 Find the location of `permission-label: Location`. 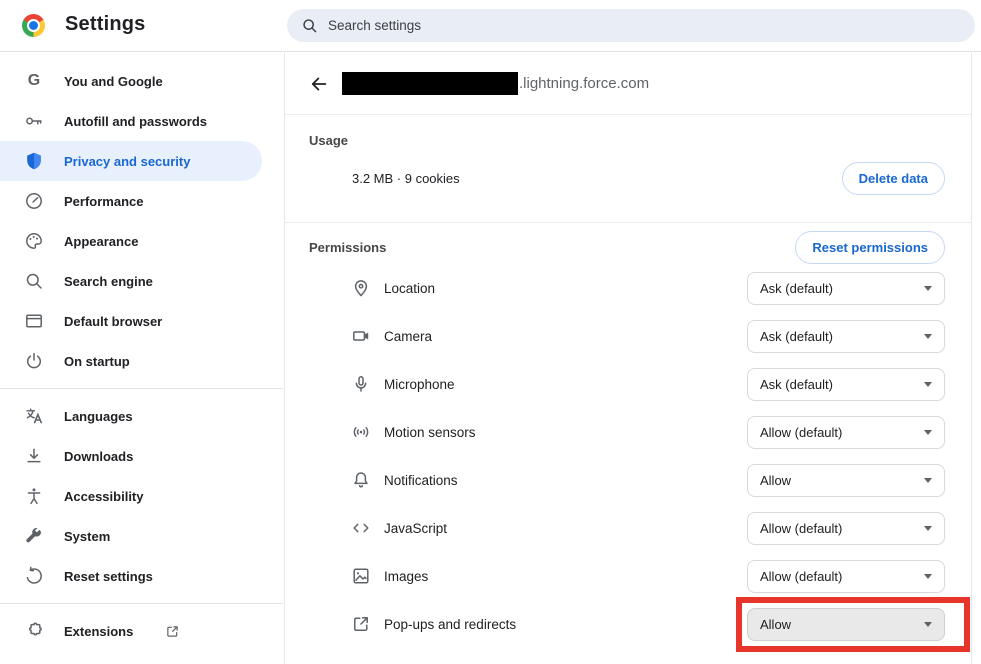

permission-label: Location is located at coordinates (410, 288).